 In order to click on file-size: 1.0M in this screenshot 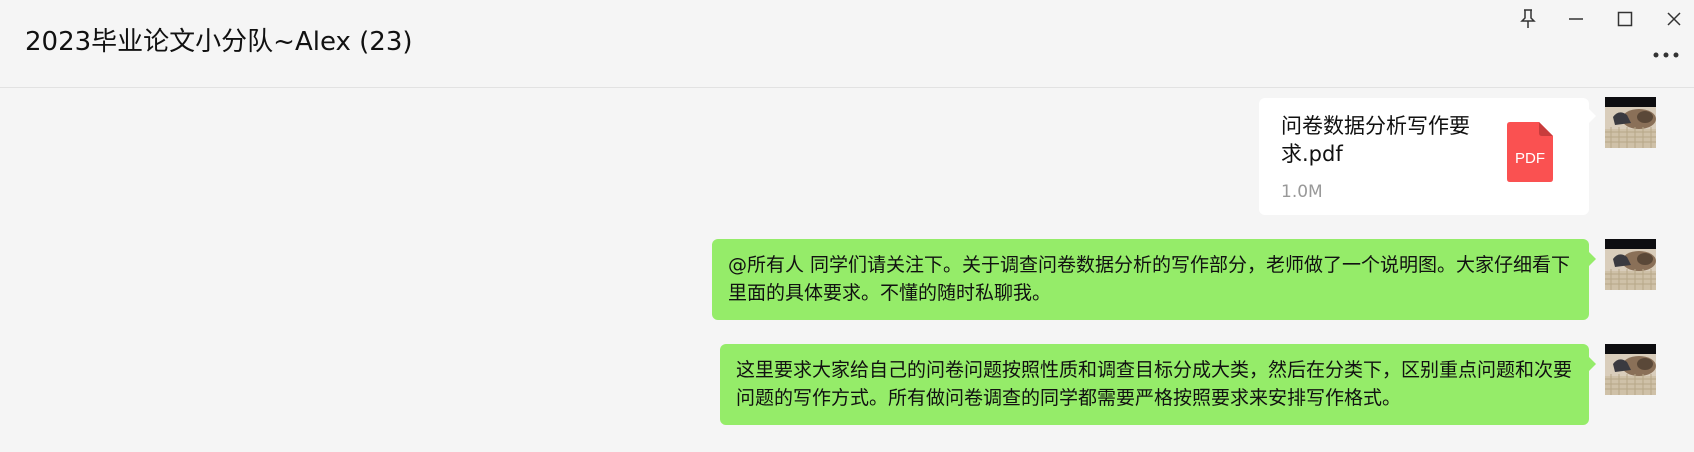, I will do `click(1302, 192)`.